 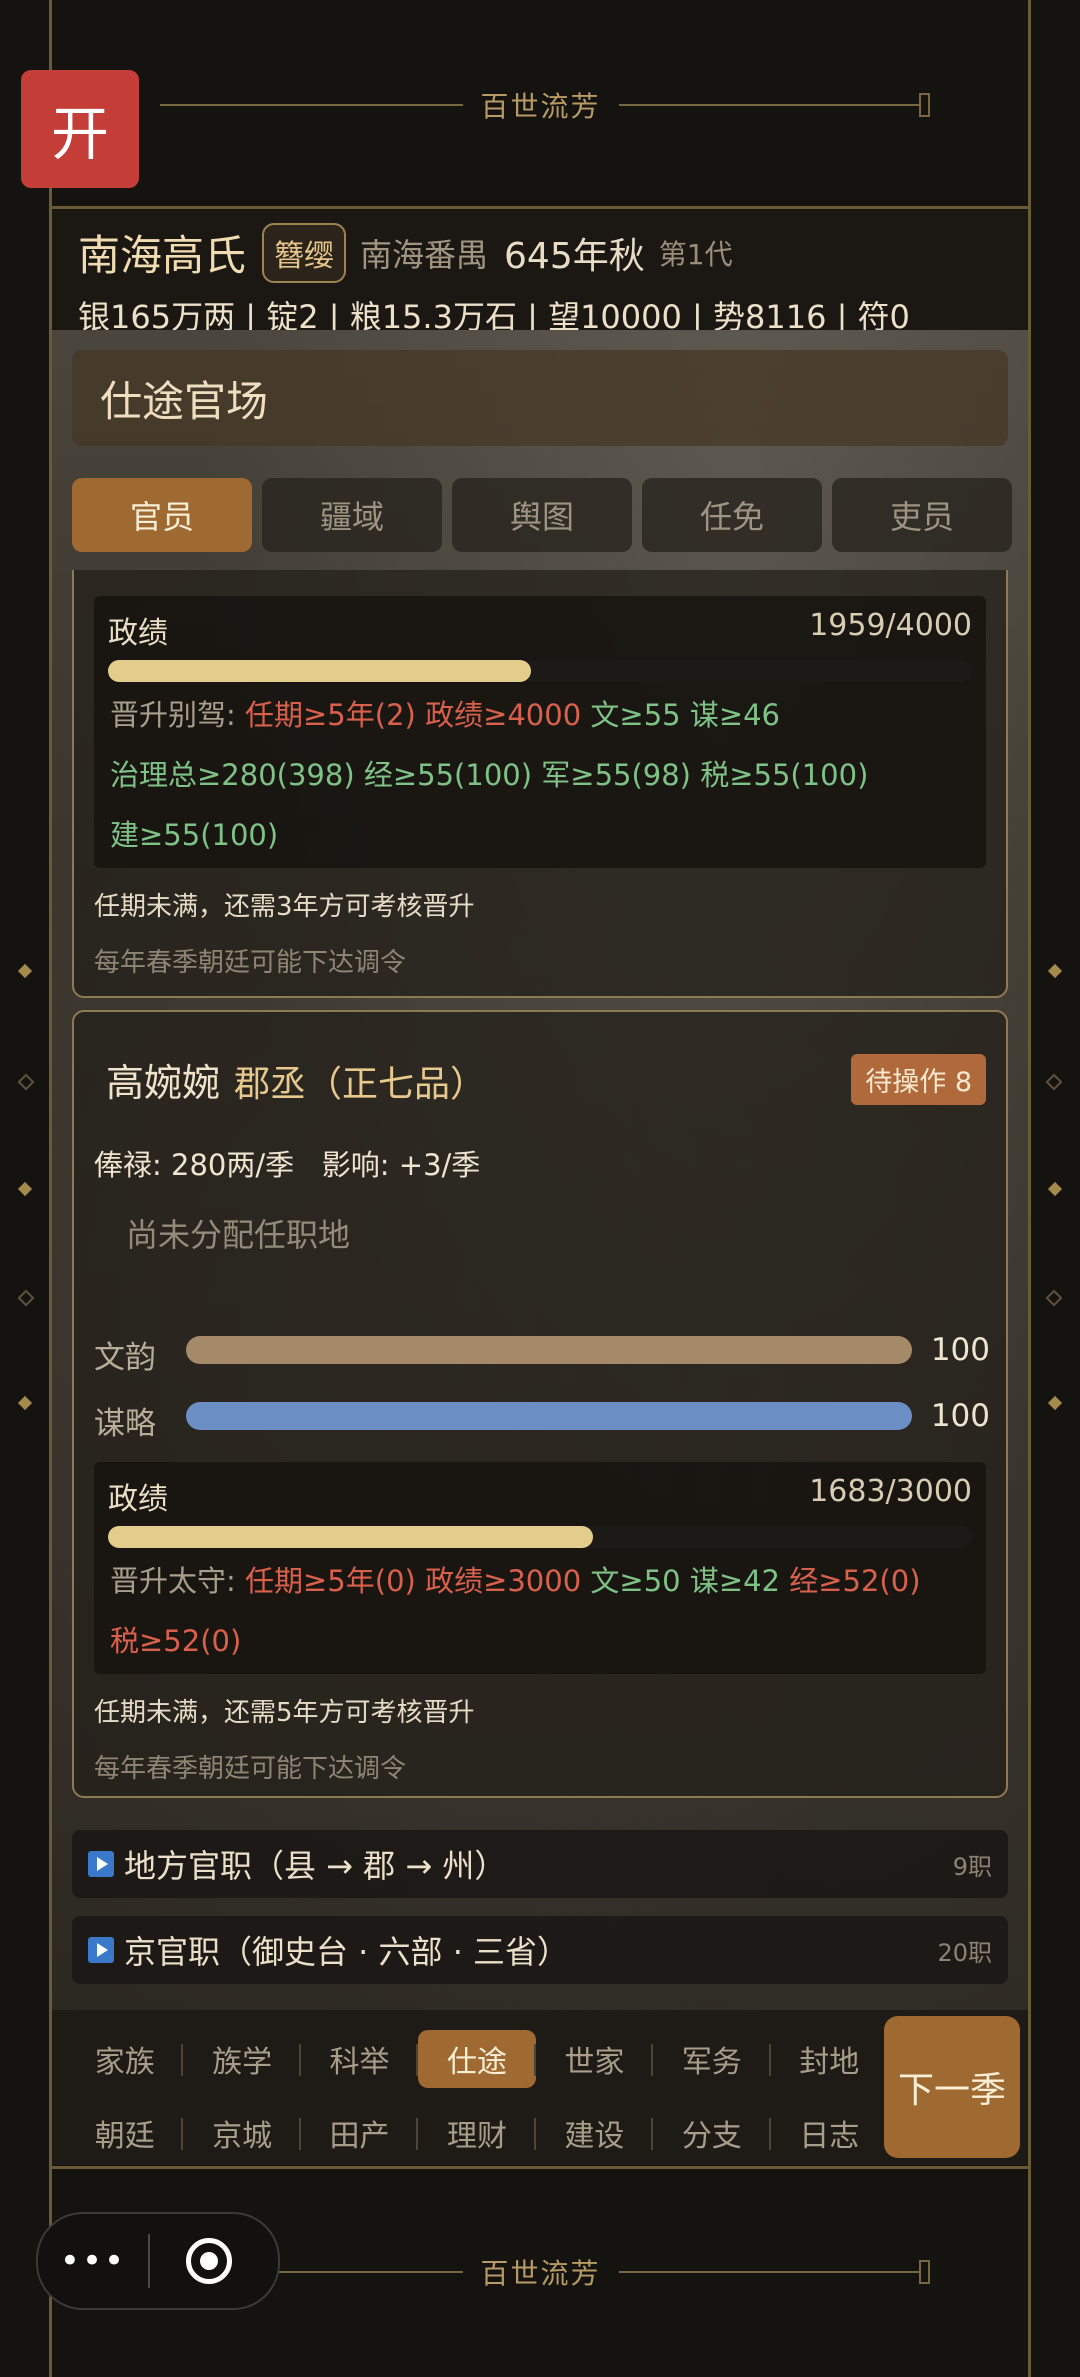 What do you see at coordinates (284, 1713) in the screenshot?
I see `term-note: 任期未满，还需5年方可考核晋升` at bounding box center [284, 1713].